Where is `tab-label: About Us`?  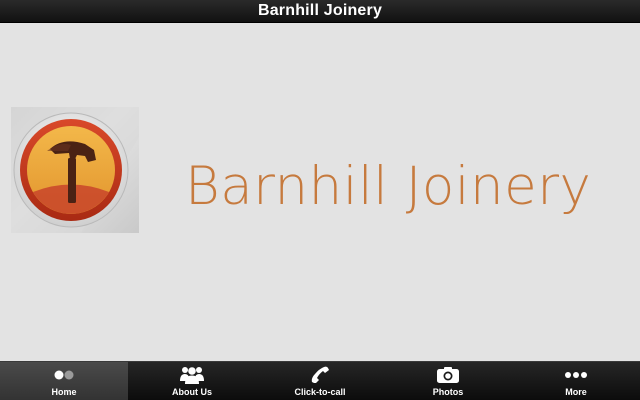
tab-label: About Us is located at coordinates (192, 392).